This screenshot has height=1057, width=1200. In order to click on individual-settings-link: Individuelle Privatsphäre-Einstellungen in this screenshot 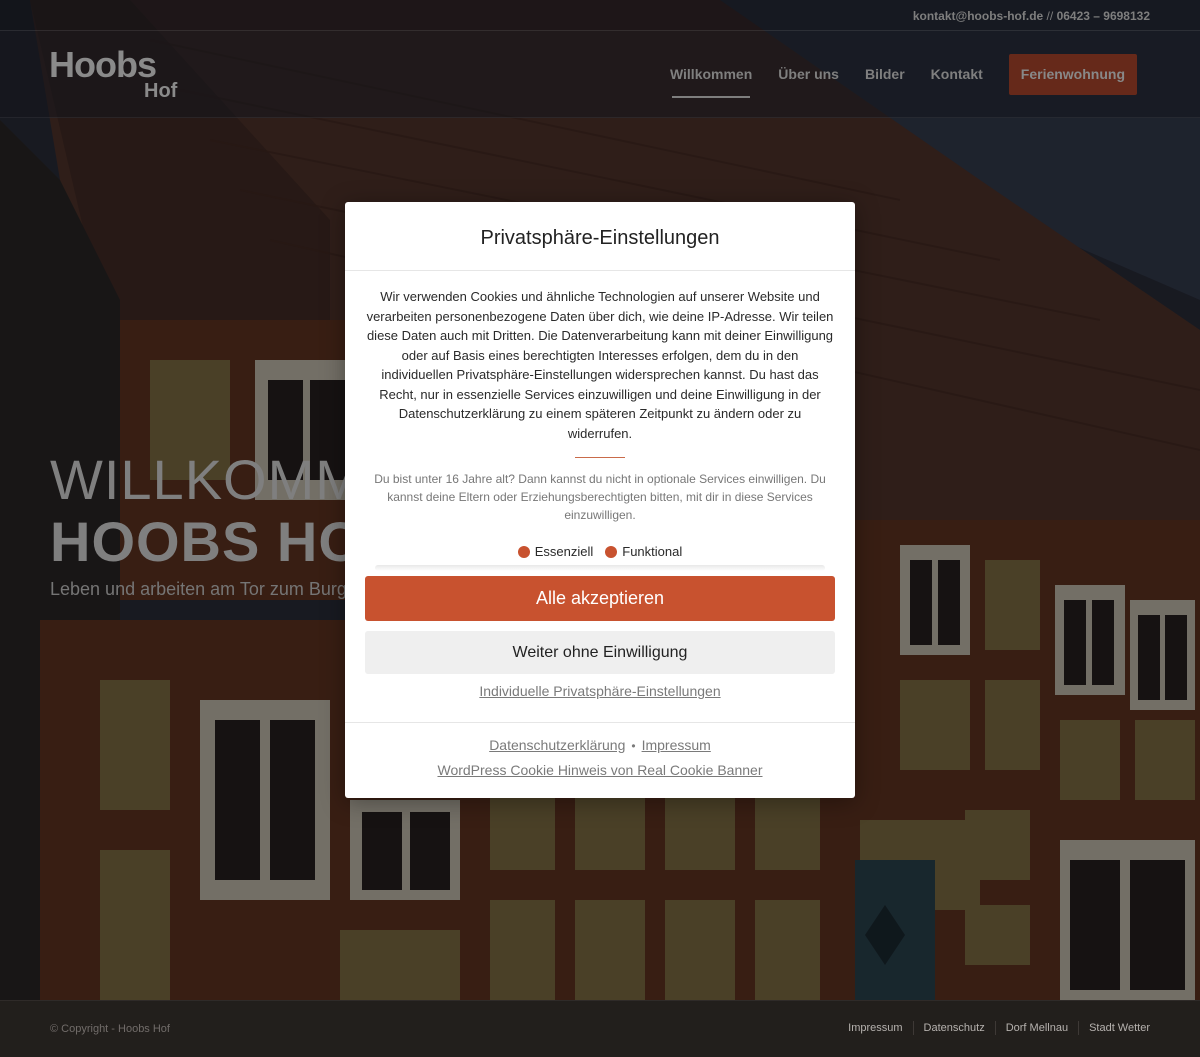, I will do `click(600, 691)`.